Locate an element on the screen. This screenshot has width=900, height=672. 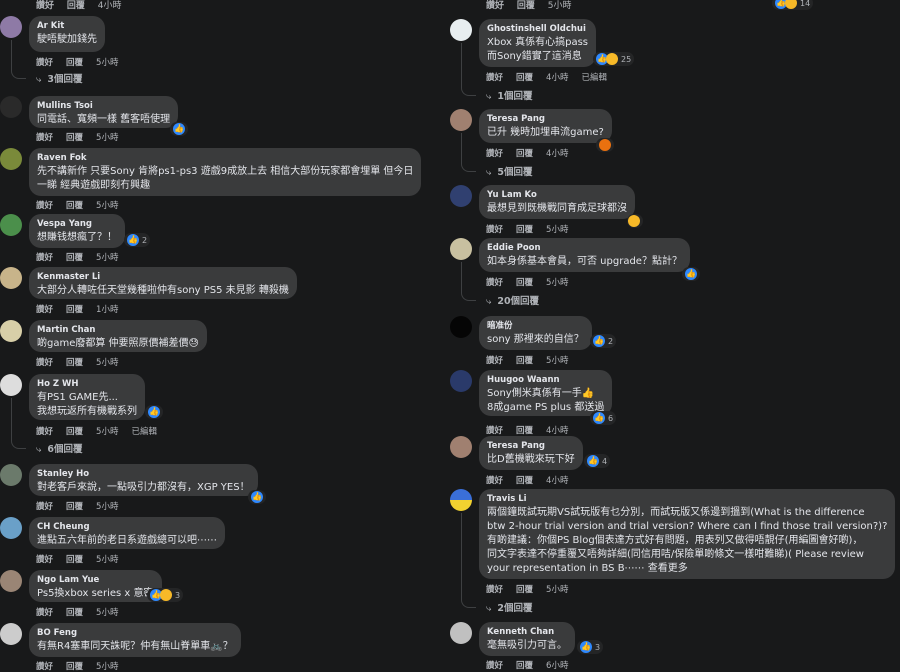
comment-author: Raven Fok is located at coordinates (225, 158).